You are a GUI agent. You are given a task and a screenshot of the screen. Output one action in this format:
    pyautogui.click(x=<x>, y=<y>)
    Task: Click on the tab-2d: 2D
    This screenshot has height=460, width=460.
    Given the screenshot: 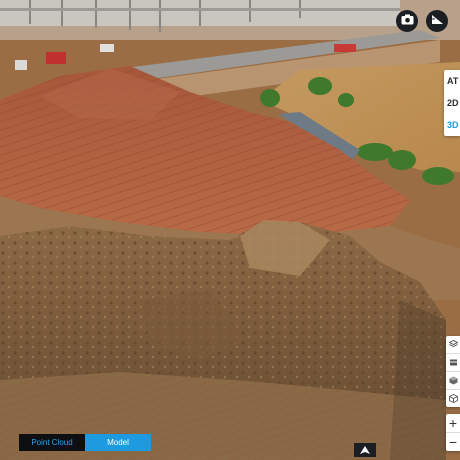 What is the action you would take?
    pyautogui.click(x=452, y=103)
    